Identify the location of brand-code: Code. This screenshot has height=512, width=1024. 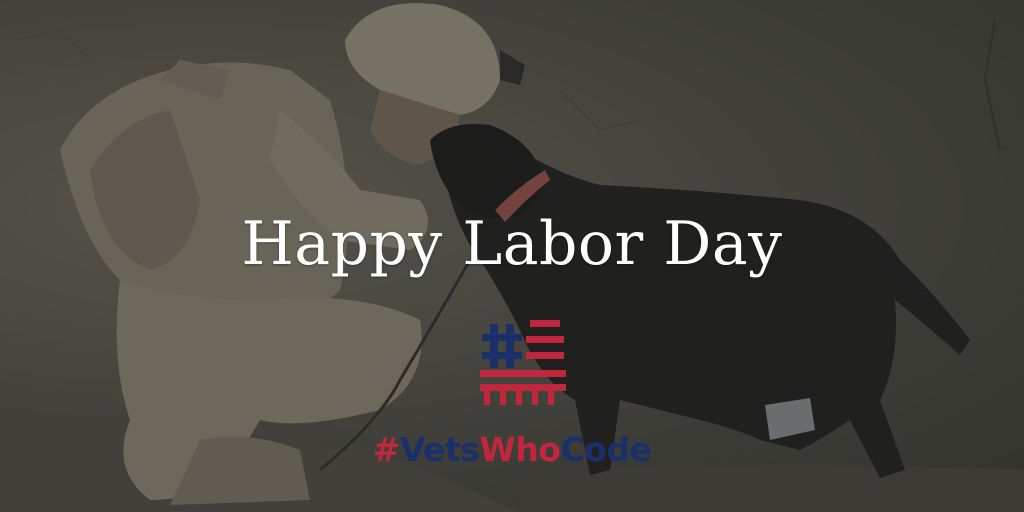
(606, 449).